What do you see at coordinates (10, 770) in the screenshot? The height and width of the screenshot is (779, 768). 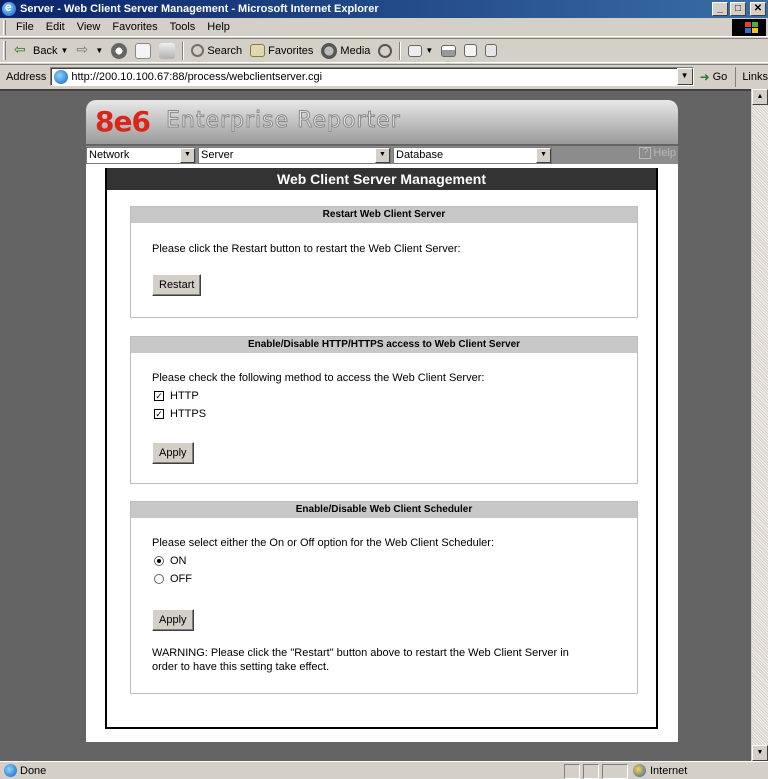 I see `page-done-icon` at bounding box center [10, 770].